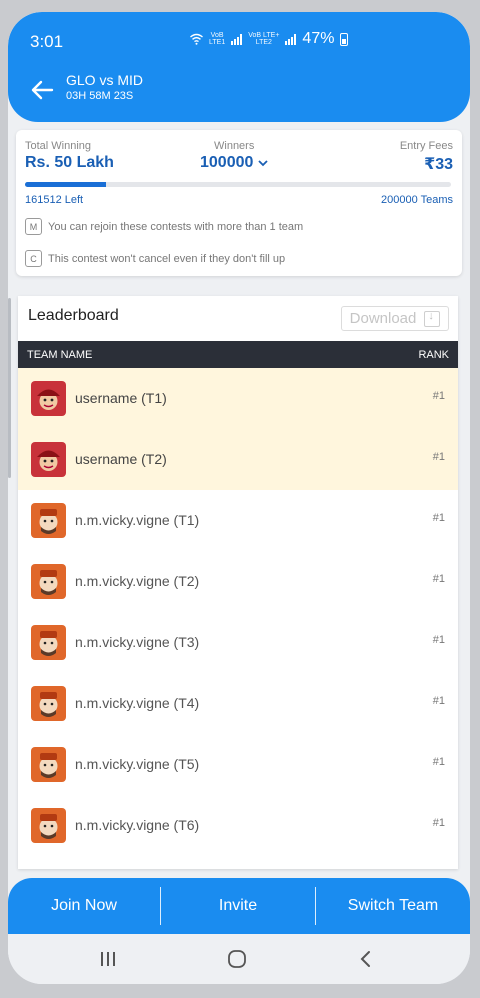 The image size is (480, 998). Describe the element at coordinates (238, 459) in the screenshot. I see `leaderboard-row: username (T2) #1` at that location.